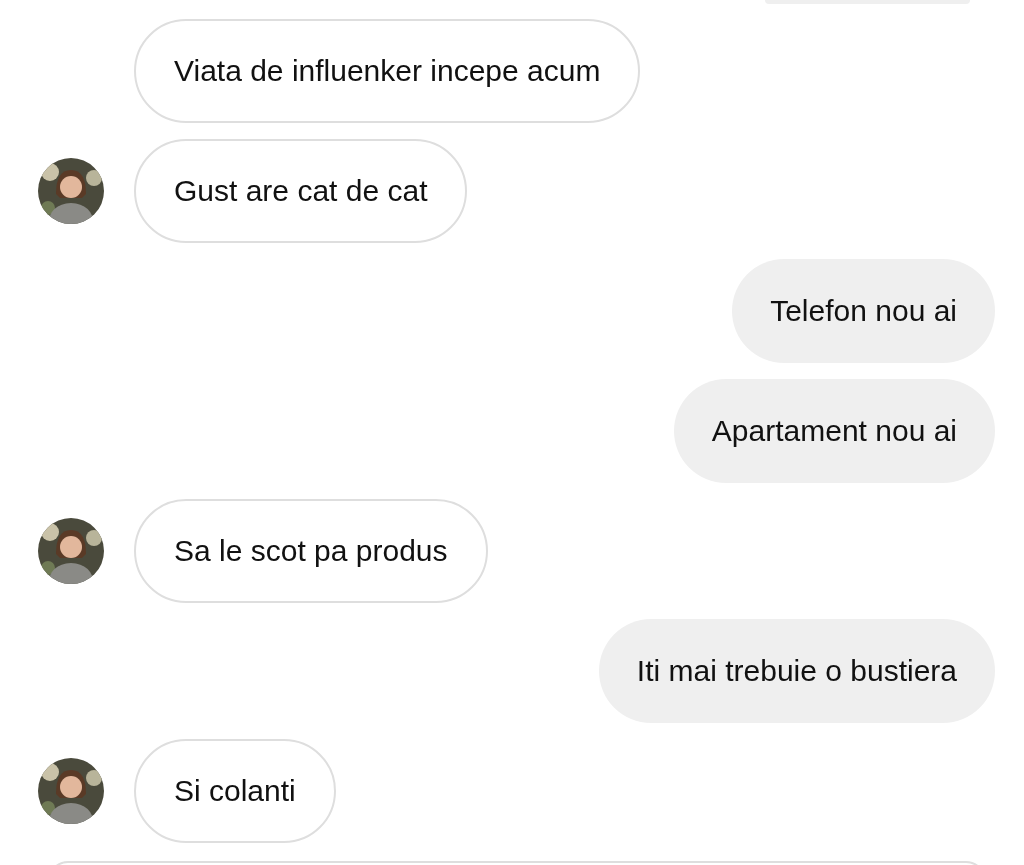  Describe the element at coordinates (834, 431) in the screenshot. I see `message-bubble: Apartament nou ai` at that location.